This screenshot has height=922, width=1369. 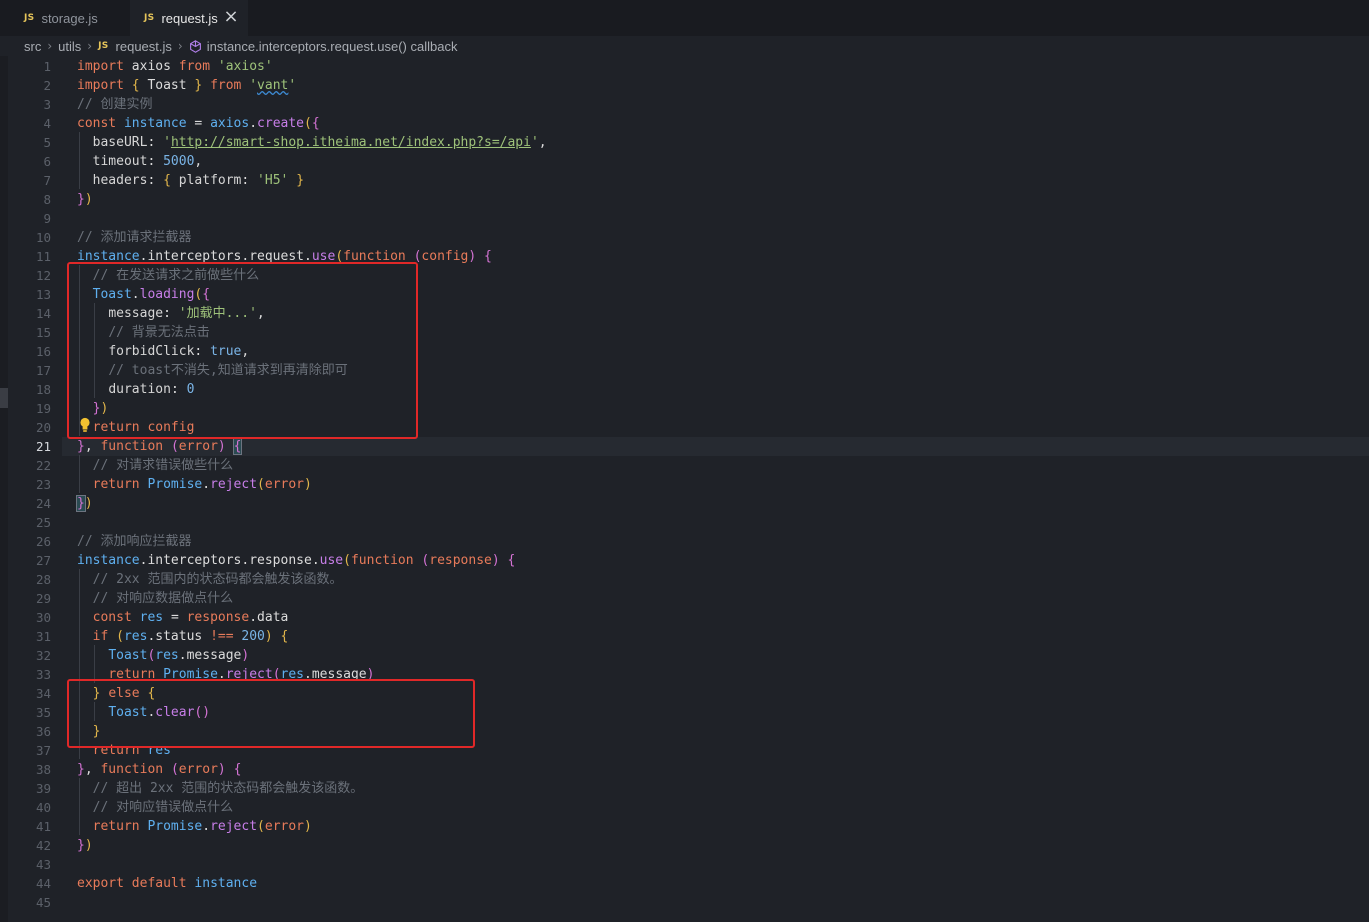 What do you see at coordinates (684, 769) in the screenshot?
I see `code-line: 38}, function (error) {` at bounding box center [684, 769].